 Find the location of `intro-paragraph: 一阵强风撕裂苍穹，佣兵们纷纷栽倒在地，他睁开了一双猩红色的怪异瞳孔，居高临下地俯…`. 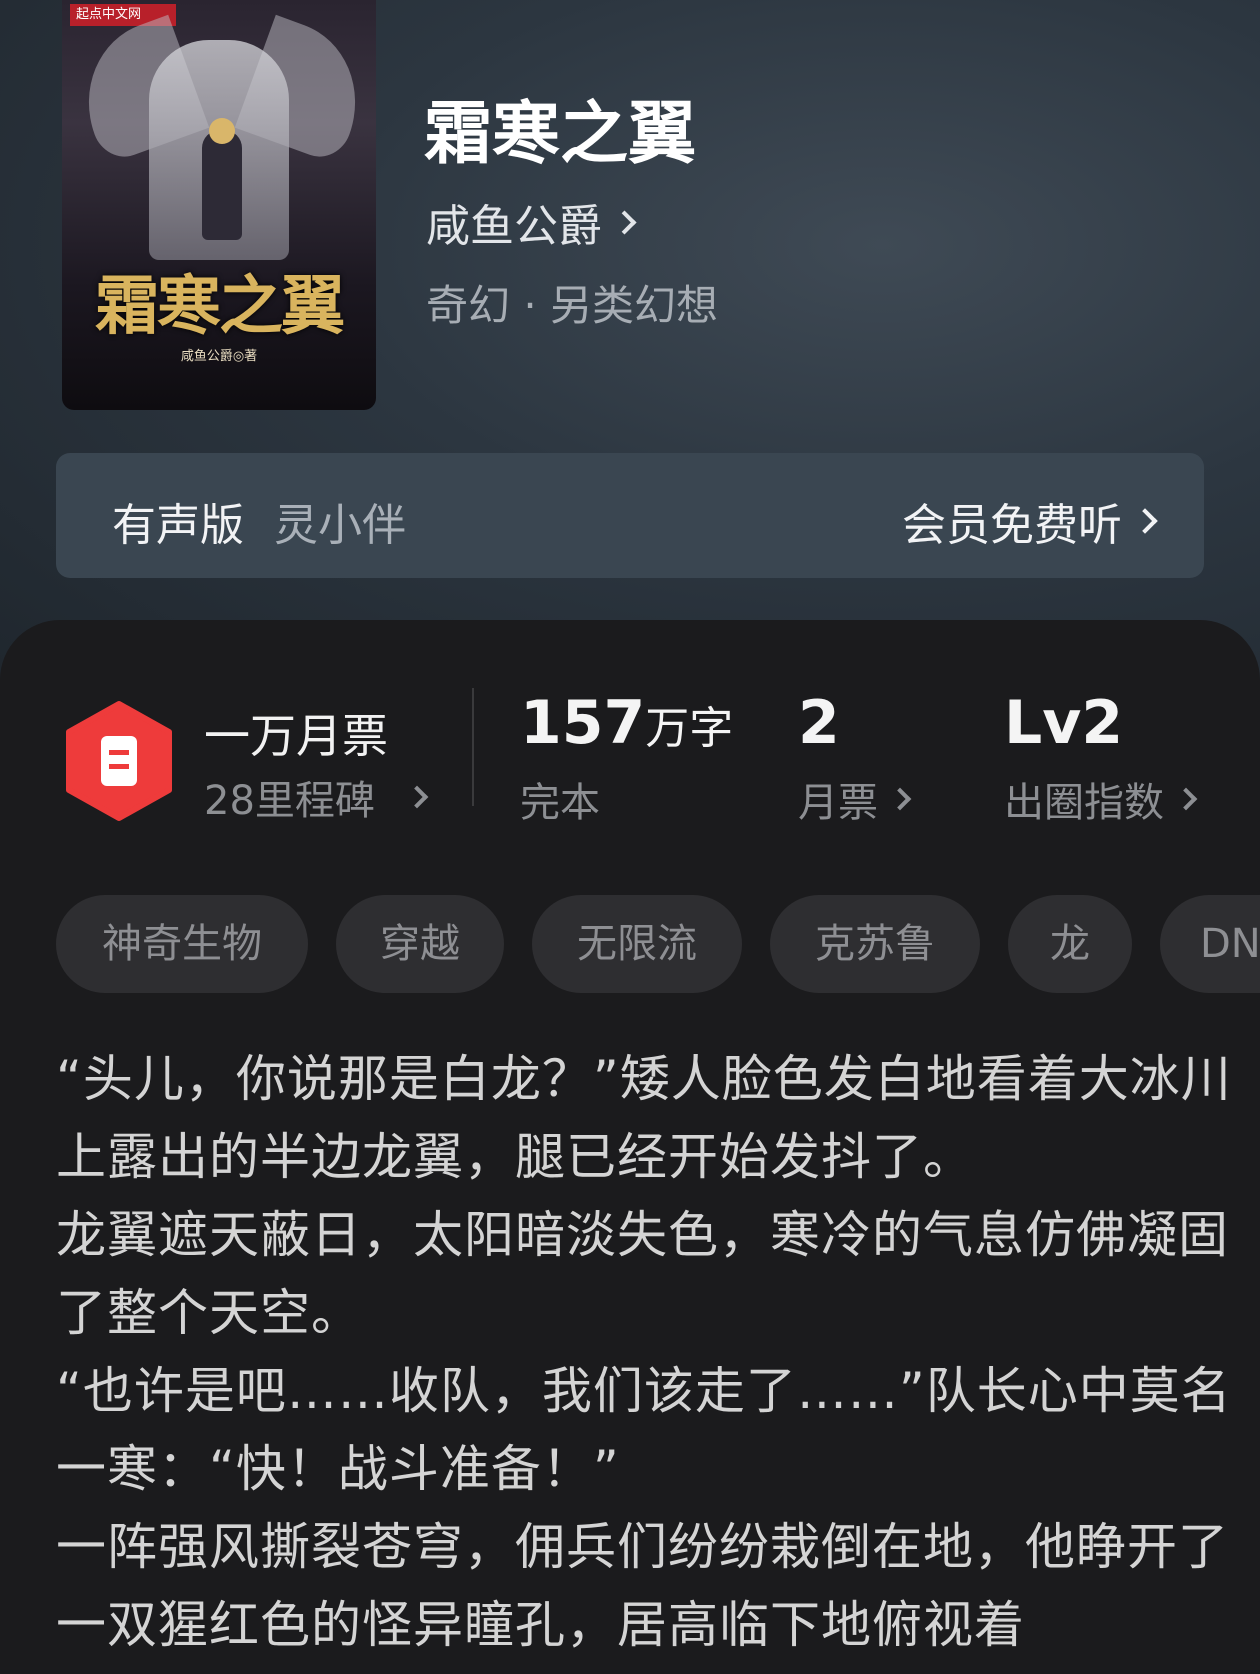

intro-paragraph: 一阵强风撕裂苍穹，佣兵们纷纷栽倒在地，他睁开了一双猩红色的怪异瞳孔，居高临下地俯… is located at coordinates (642, 1586).